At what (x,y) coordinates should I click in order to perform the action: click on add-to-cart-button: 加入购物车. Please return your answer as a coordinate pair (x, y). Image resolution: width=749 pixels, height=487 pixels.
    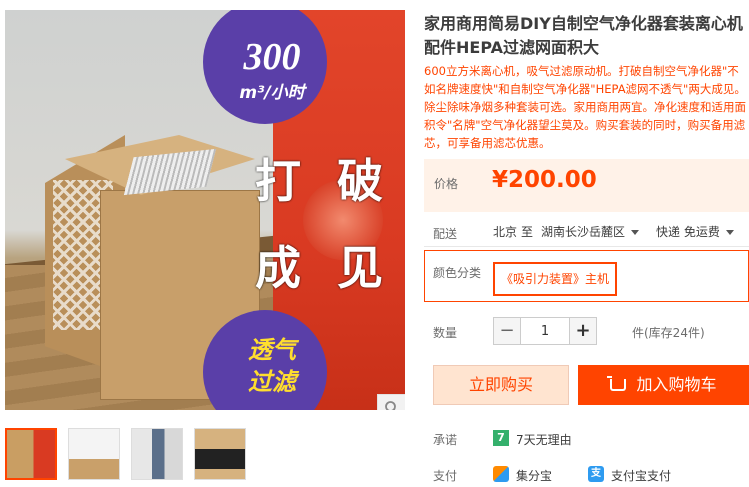
    Looking at the image, I should click on (663, 385).